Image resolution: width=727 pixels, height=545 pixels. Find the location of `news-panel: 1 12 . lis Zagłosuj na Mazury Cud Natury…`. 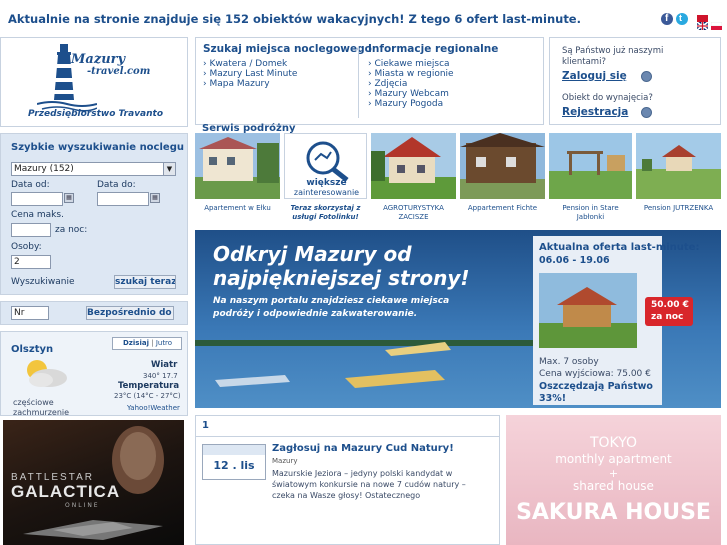

news-panel: 1 12 . lis Zagłosuj na Mazury Cud Natury… is located at coordinates (347, 480).